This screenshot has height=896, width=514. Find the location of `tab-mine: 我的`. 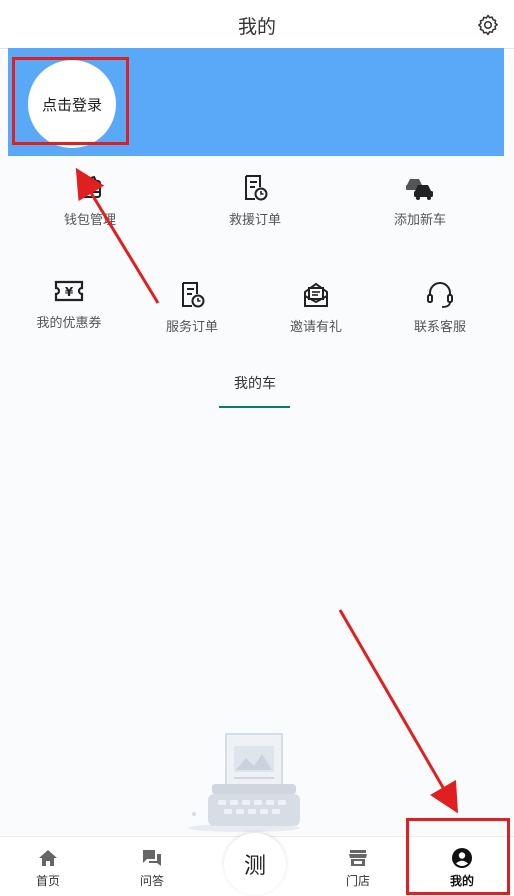

tab-mine: 我的 is located at coordinates (462, 868).